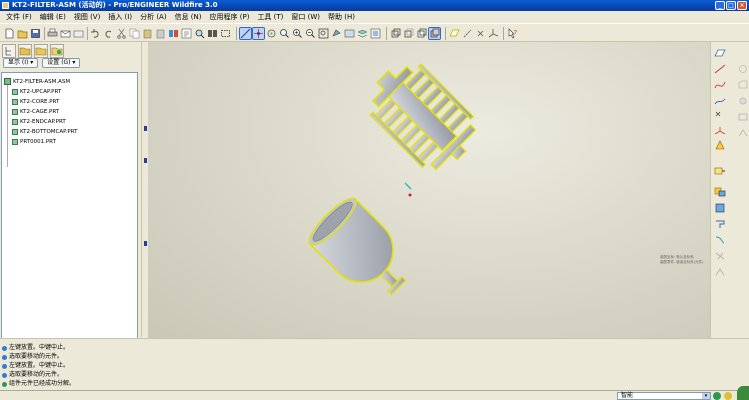  I want to click on trim-tool-icon, so click(720, 256).